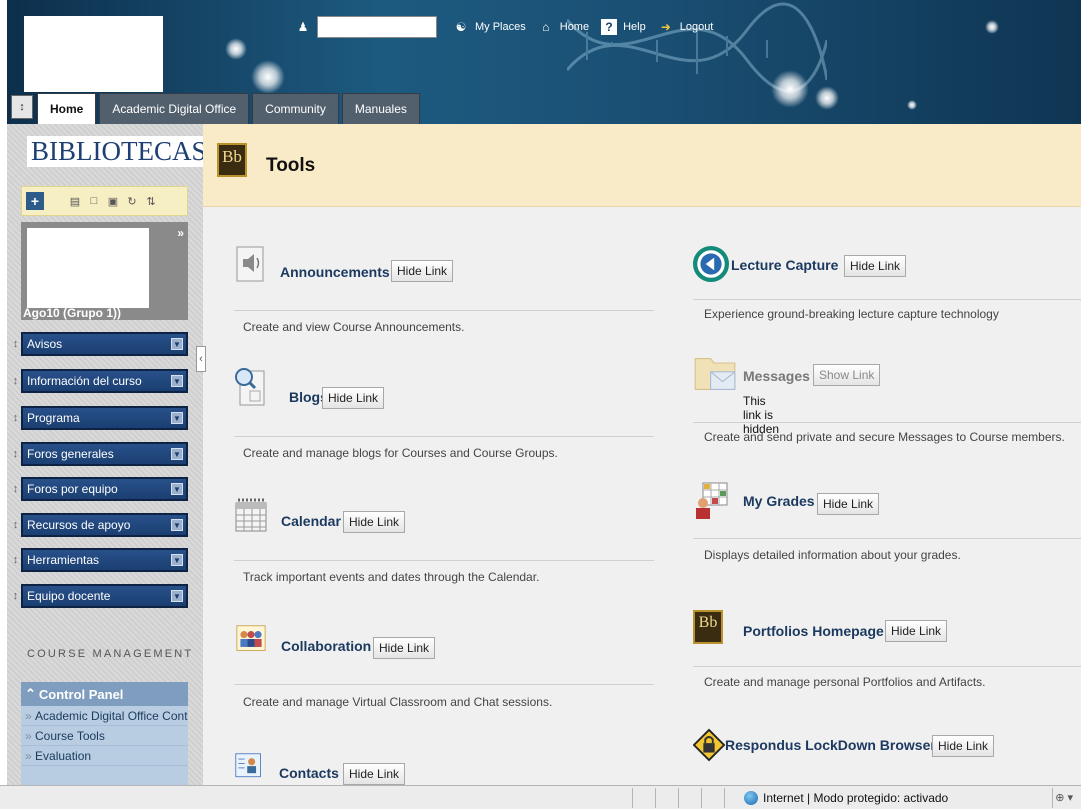  What do you see at coordinates (875, 266) in the screenshot?
I see `lecture-capture-hide-link-button: Hide Link` at bounding box center [875, 266].